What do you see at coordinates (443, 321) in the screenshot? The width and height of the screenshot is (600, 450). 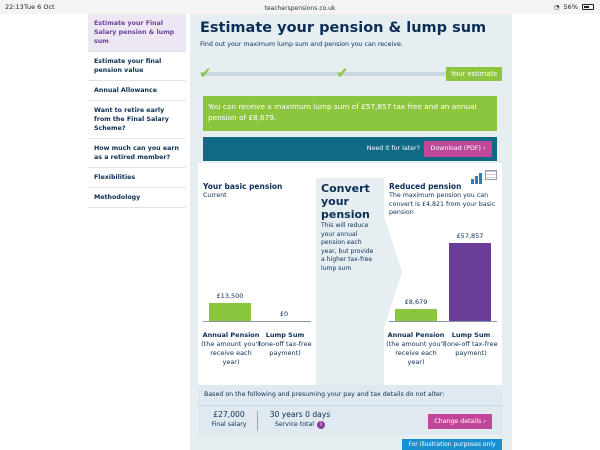 I see `reduced-baseline` at bounding box center [443, 321].